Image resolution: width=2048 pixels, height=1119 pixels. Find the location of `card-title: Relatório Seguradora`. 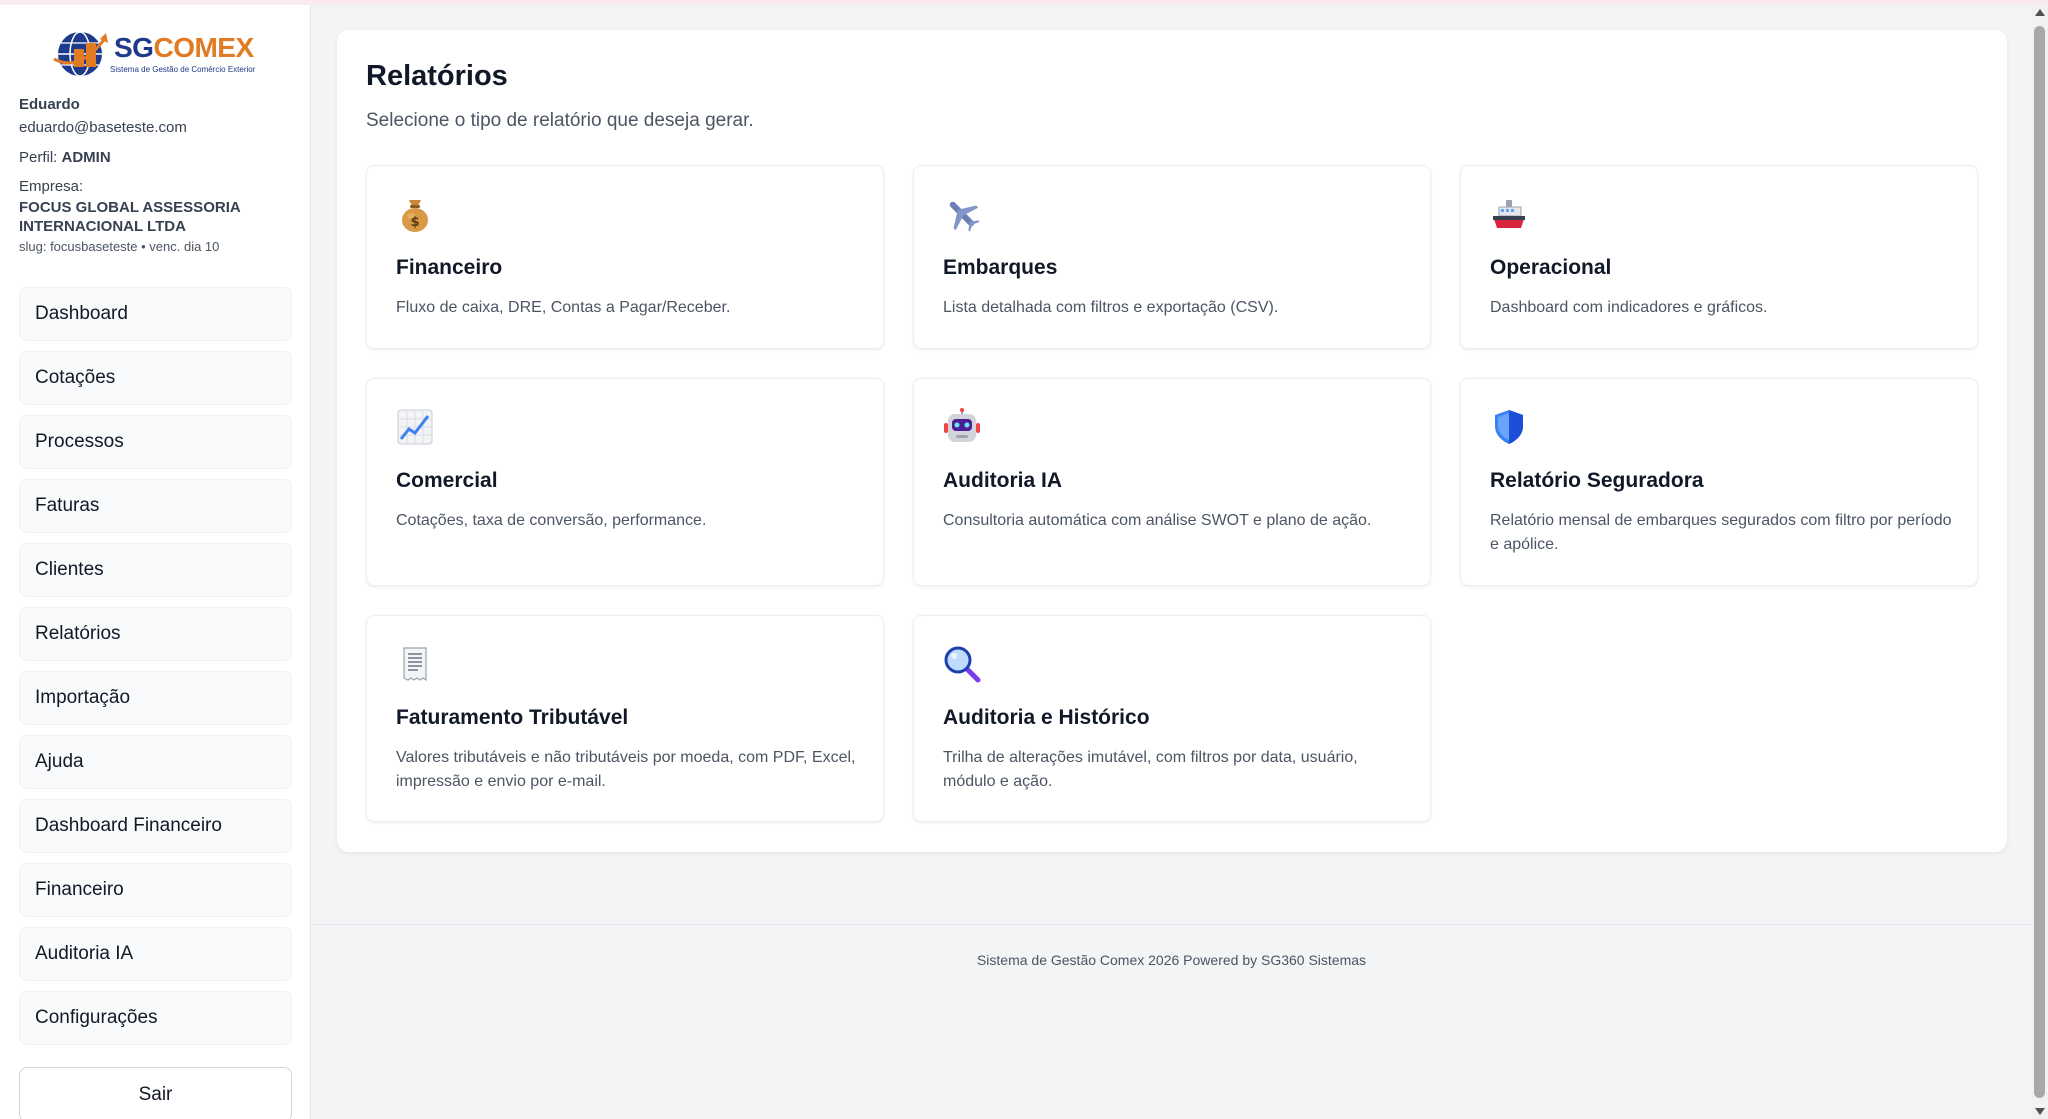

card-title: Relatório Seguradora is located at coordinates (1597, 480).